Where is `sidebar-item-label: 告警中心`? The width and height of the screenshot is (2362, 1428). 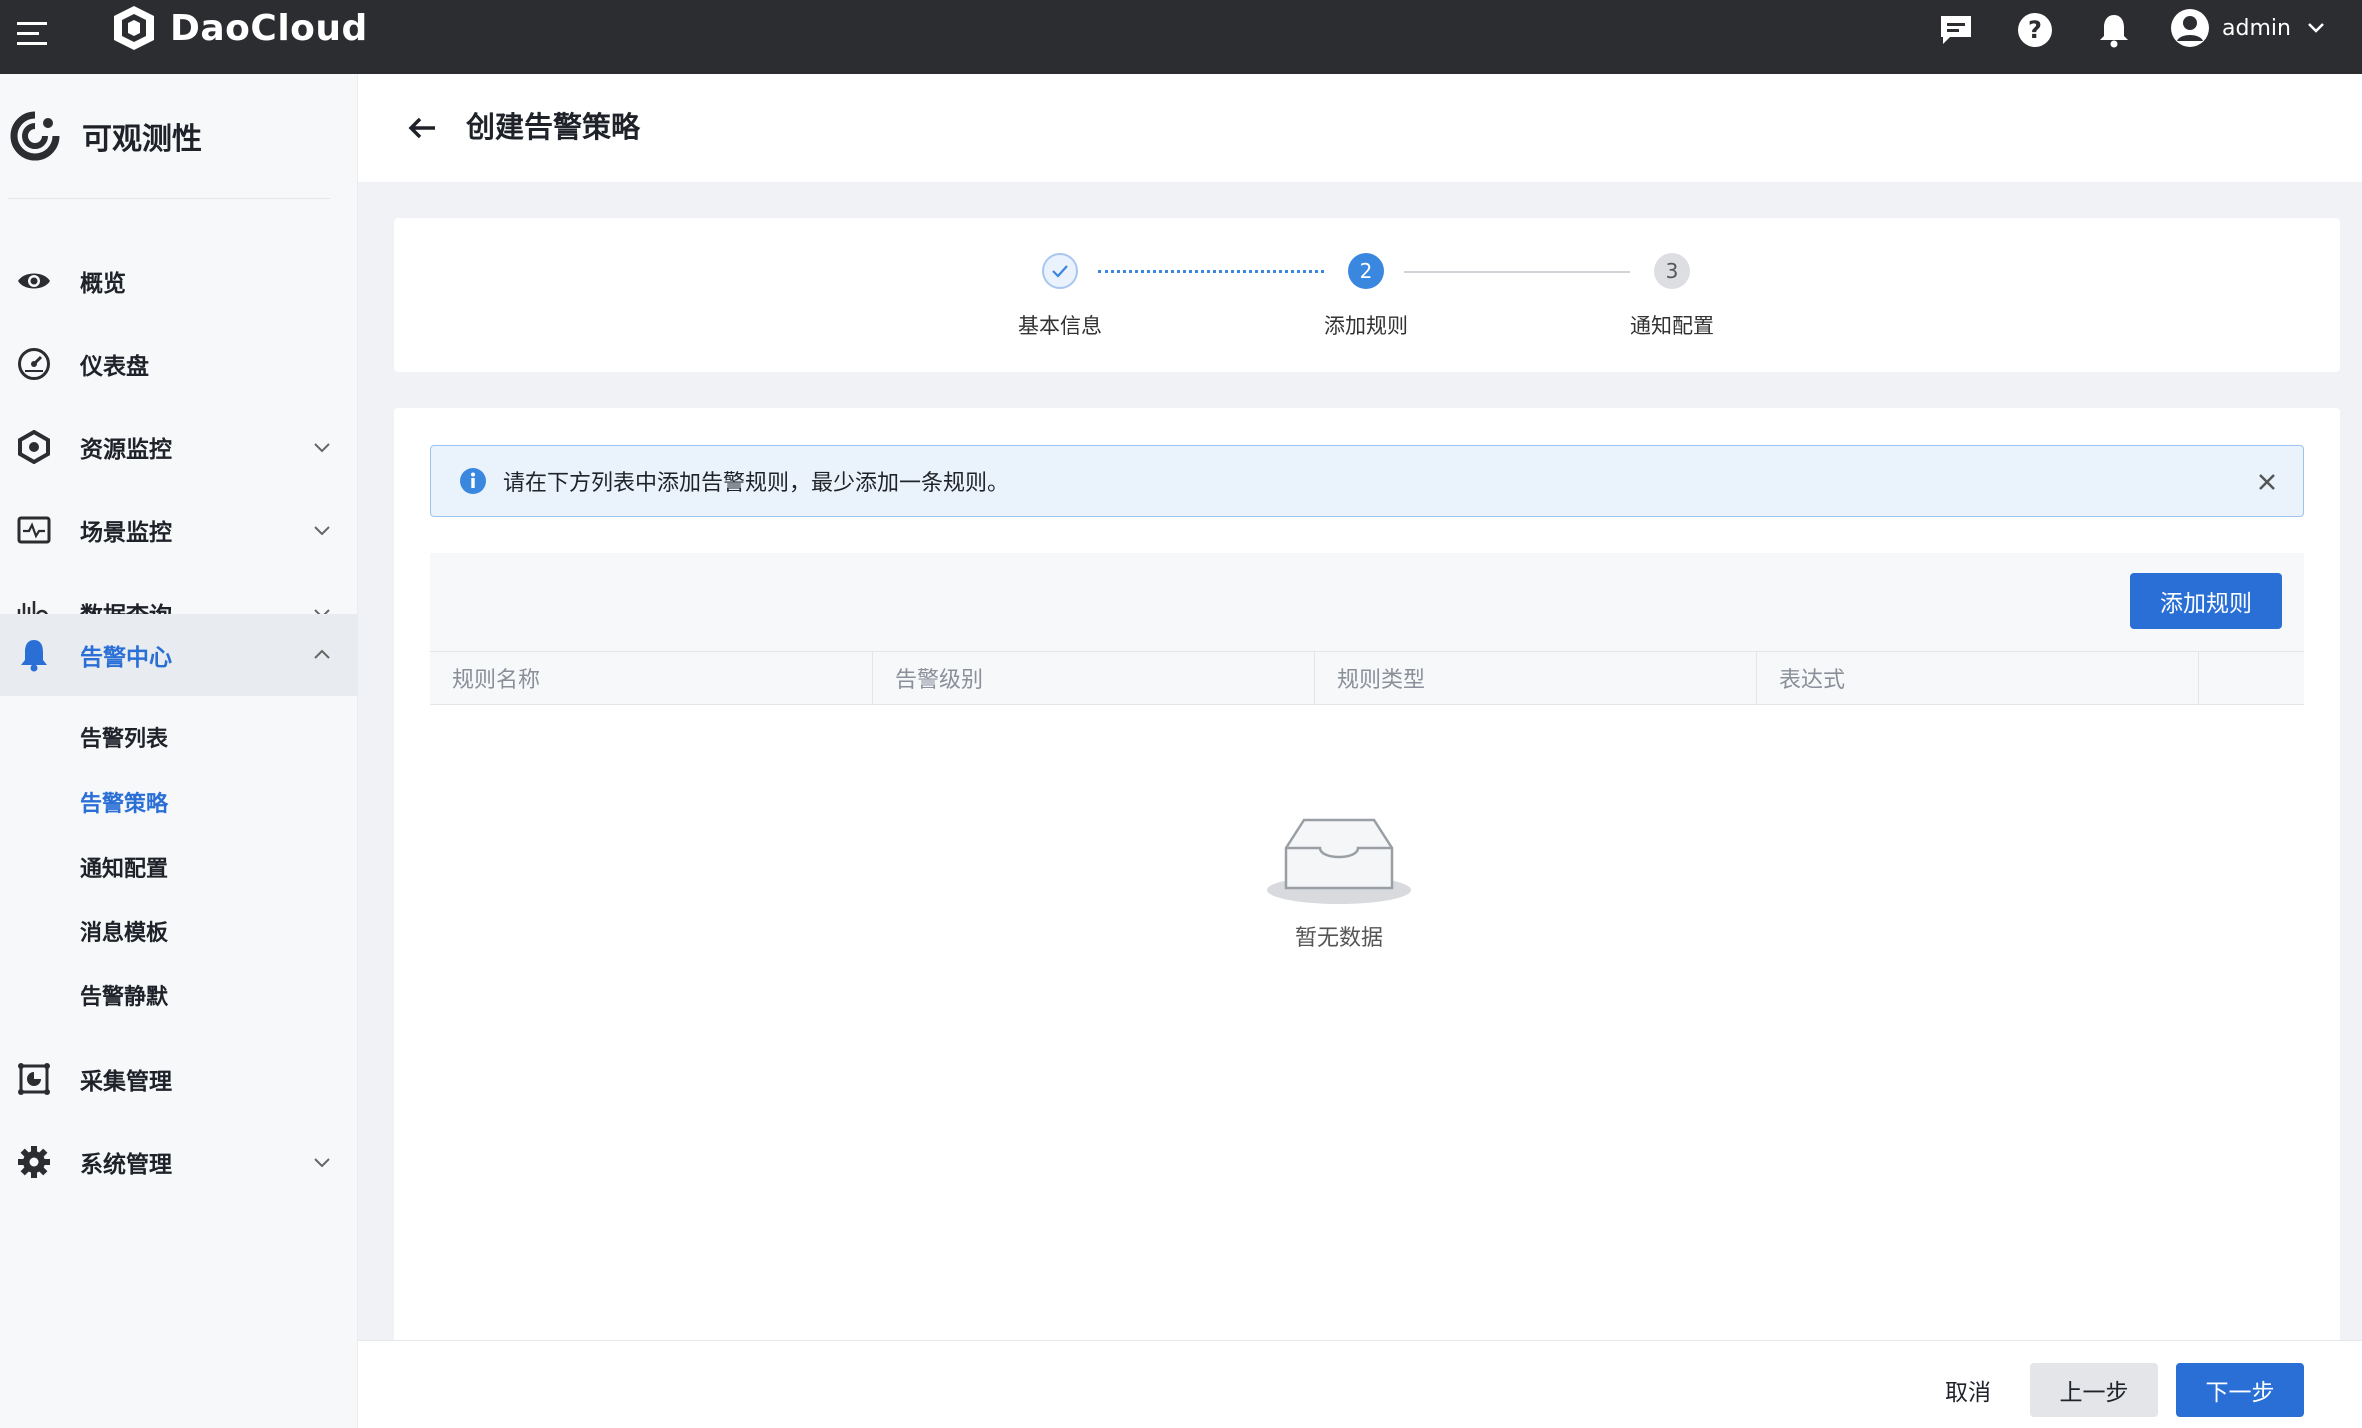
sidebar-item-label: 告警中心 is located at coordinates (126, 658).